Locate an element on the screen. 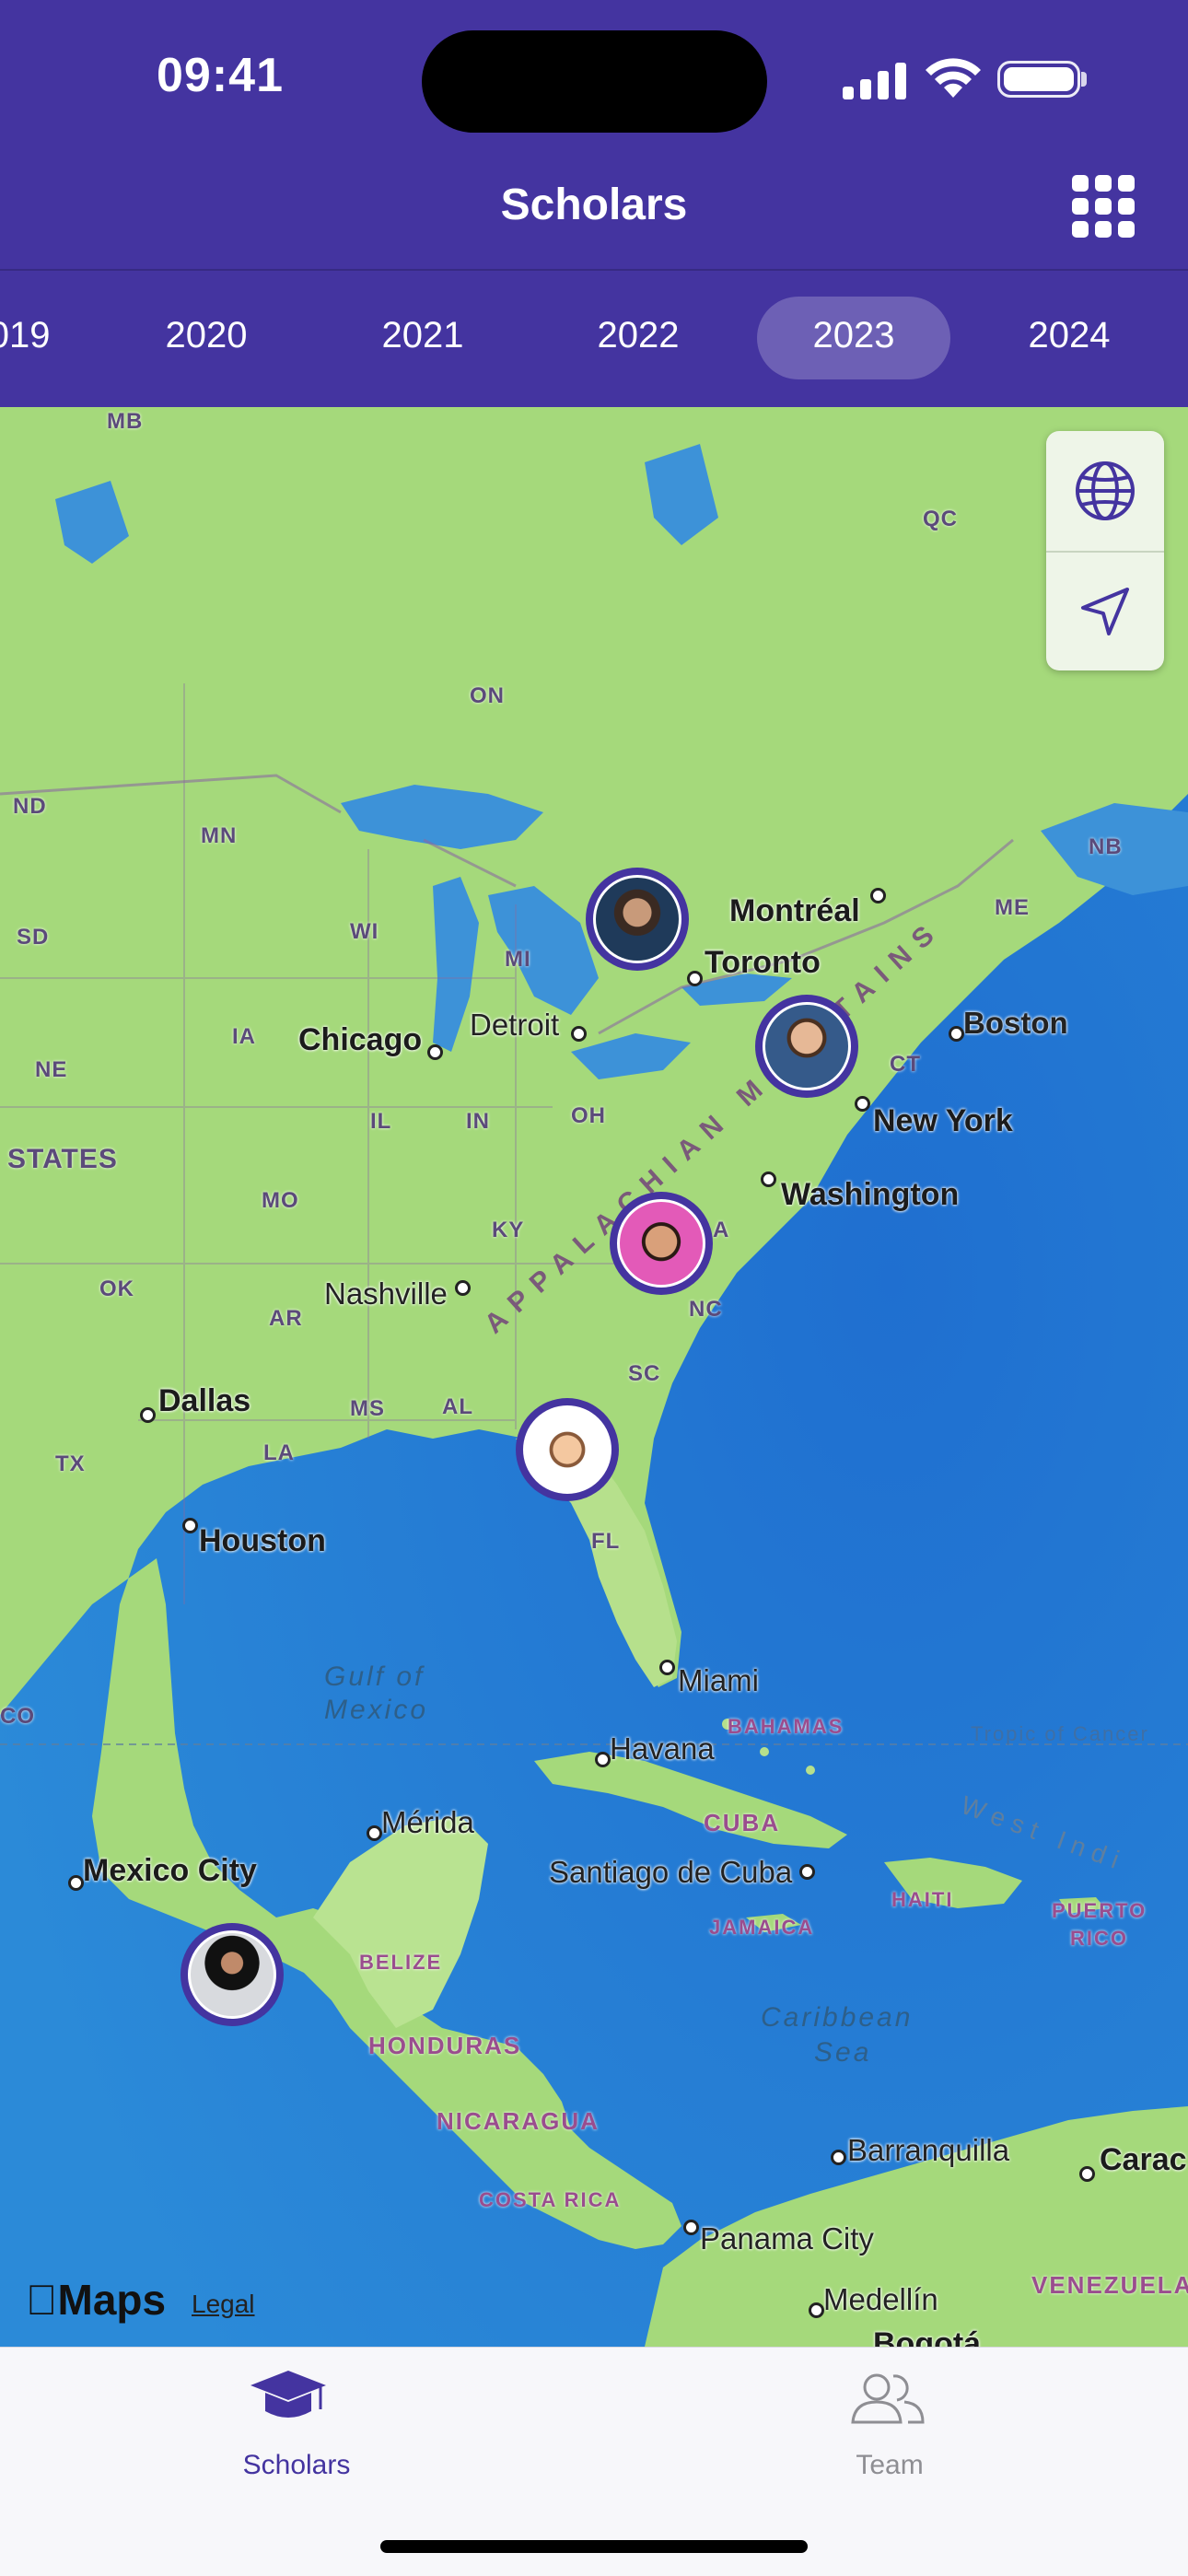 Image resolution: width=1188 pixels, height=2576 pixels. map-label-tx: TX is located at coordinates (70, 1463).